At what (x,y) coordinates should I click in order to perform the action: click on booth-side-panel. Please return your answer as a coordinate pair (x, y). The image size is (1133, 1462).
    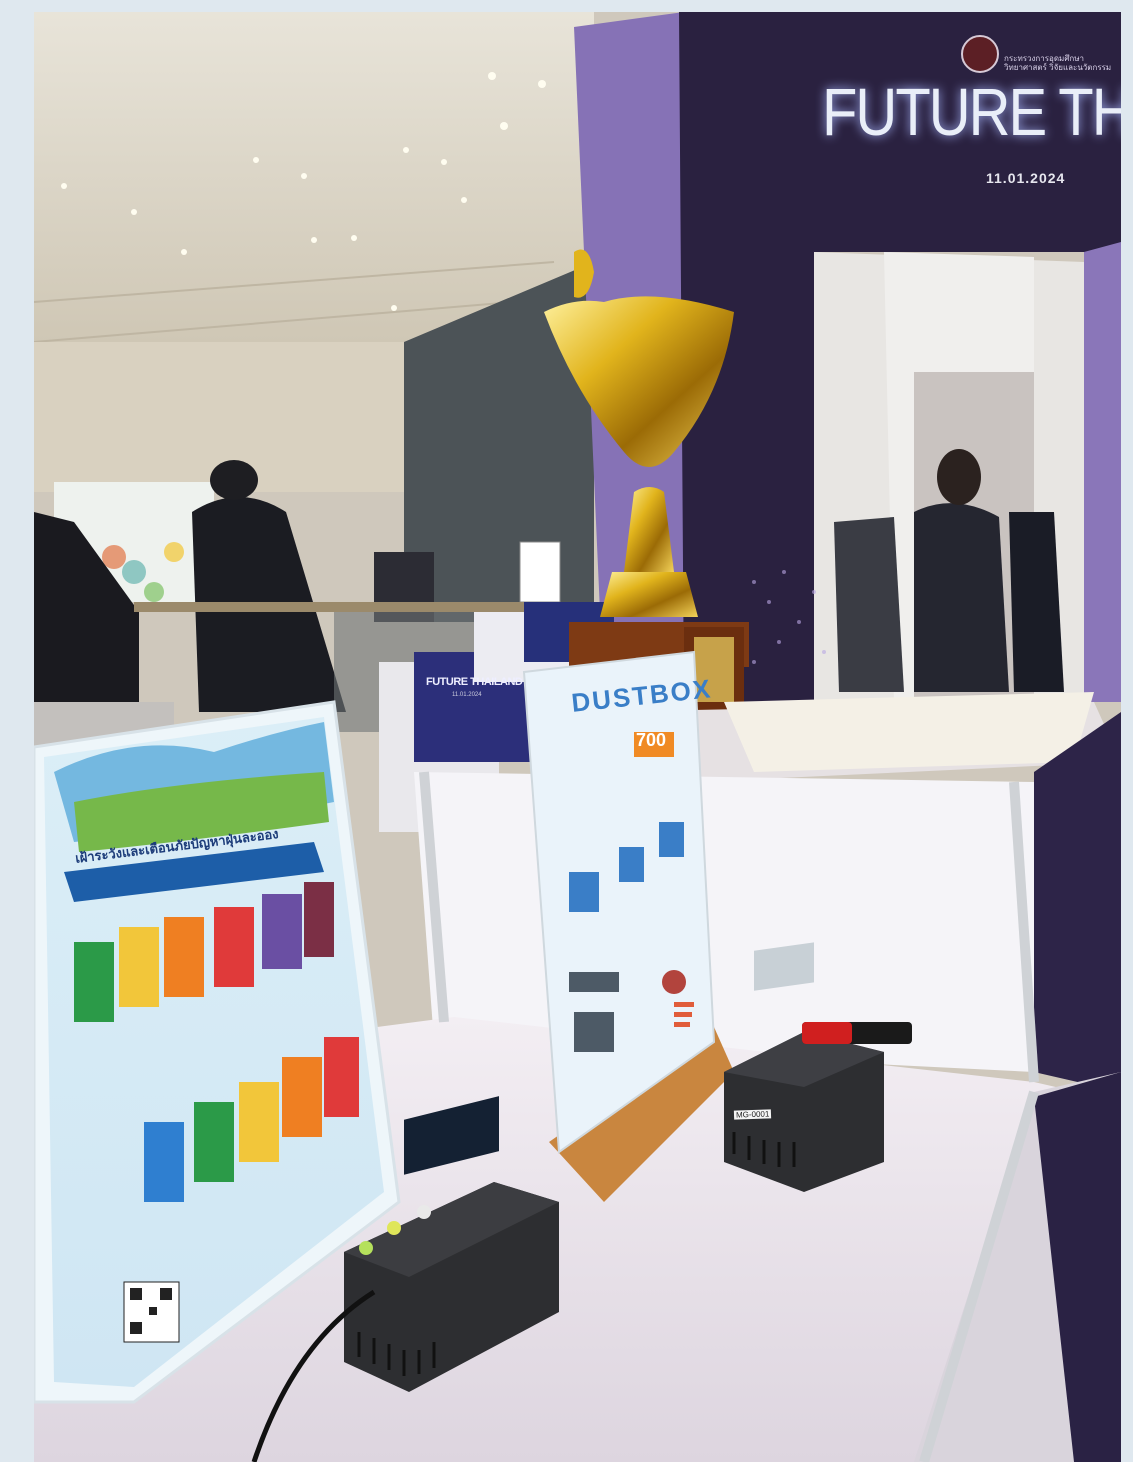
    Looking at the image, I should click on (1077, 902).